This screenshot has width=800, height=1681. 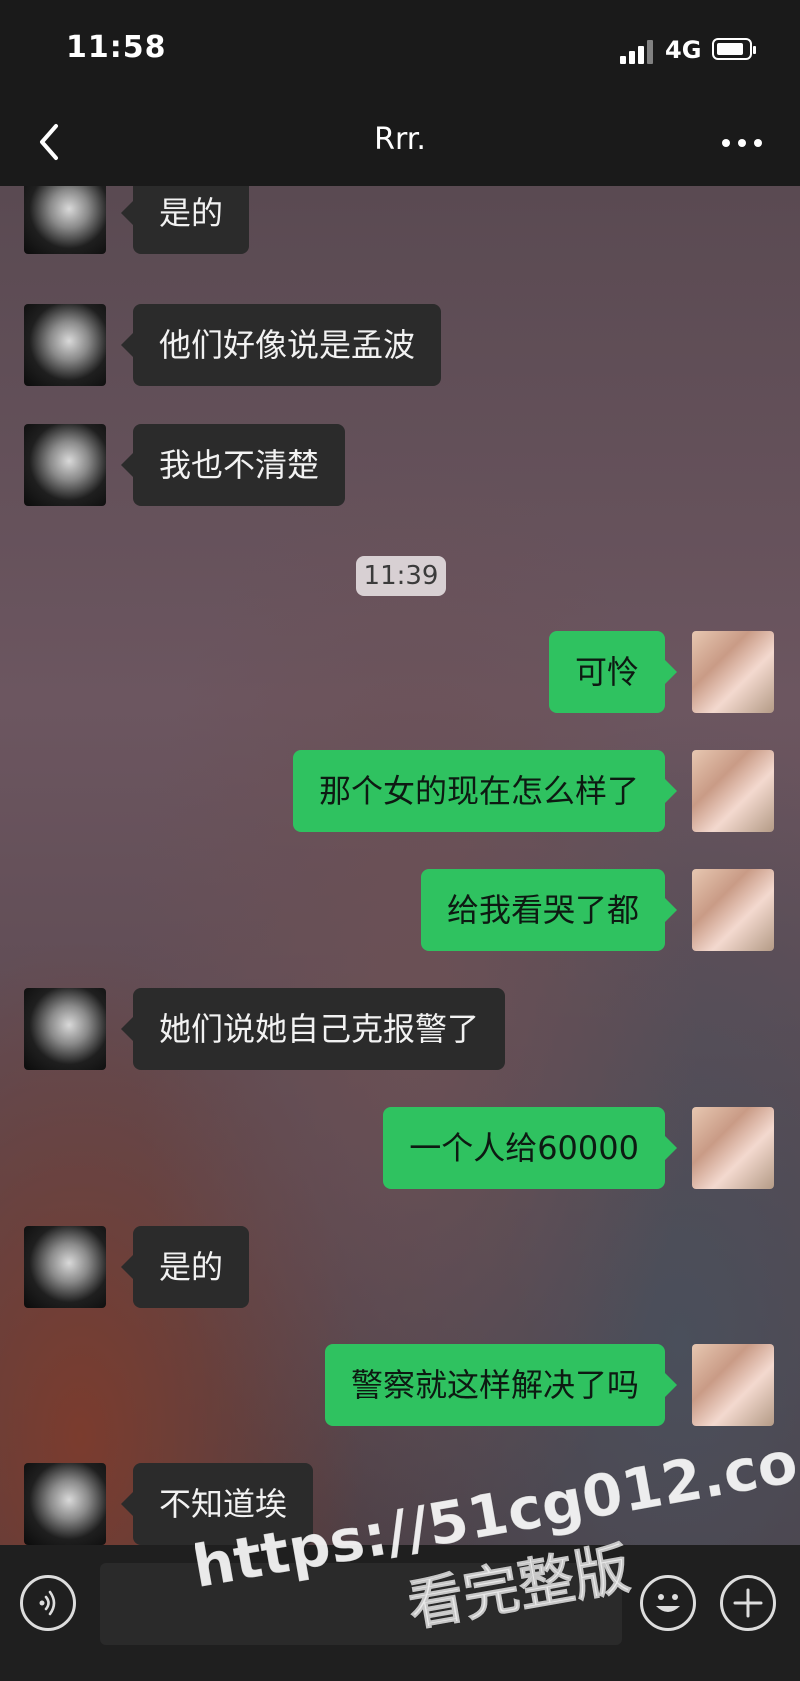 I want to click on status-bar: 11:58 4G, so click(x=400, y=50).